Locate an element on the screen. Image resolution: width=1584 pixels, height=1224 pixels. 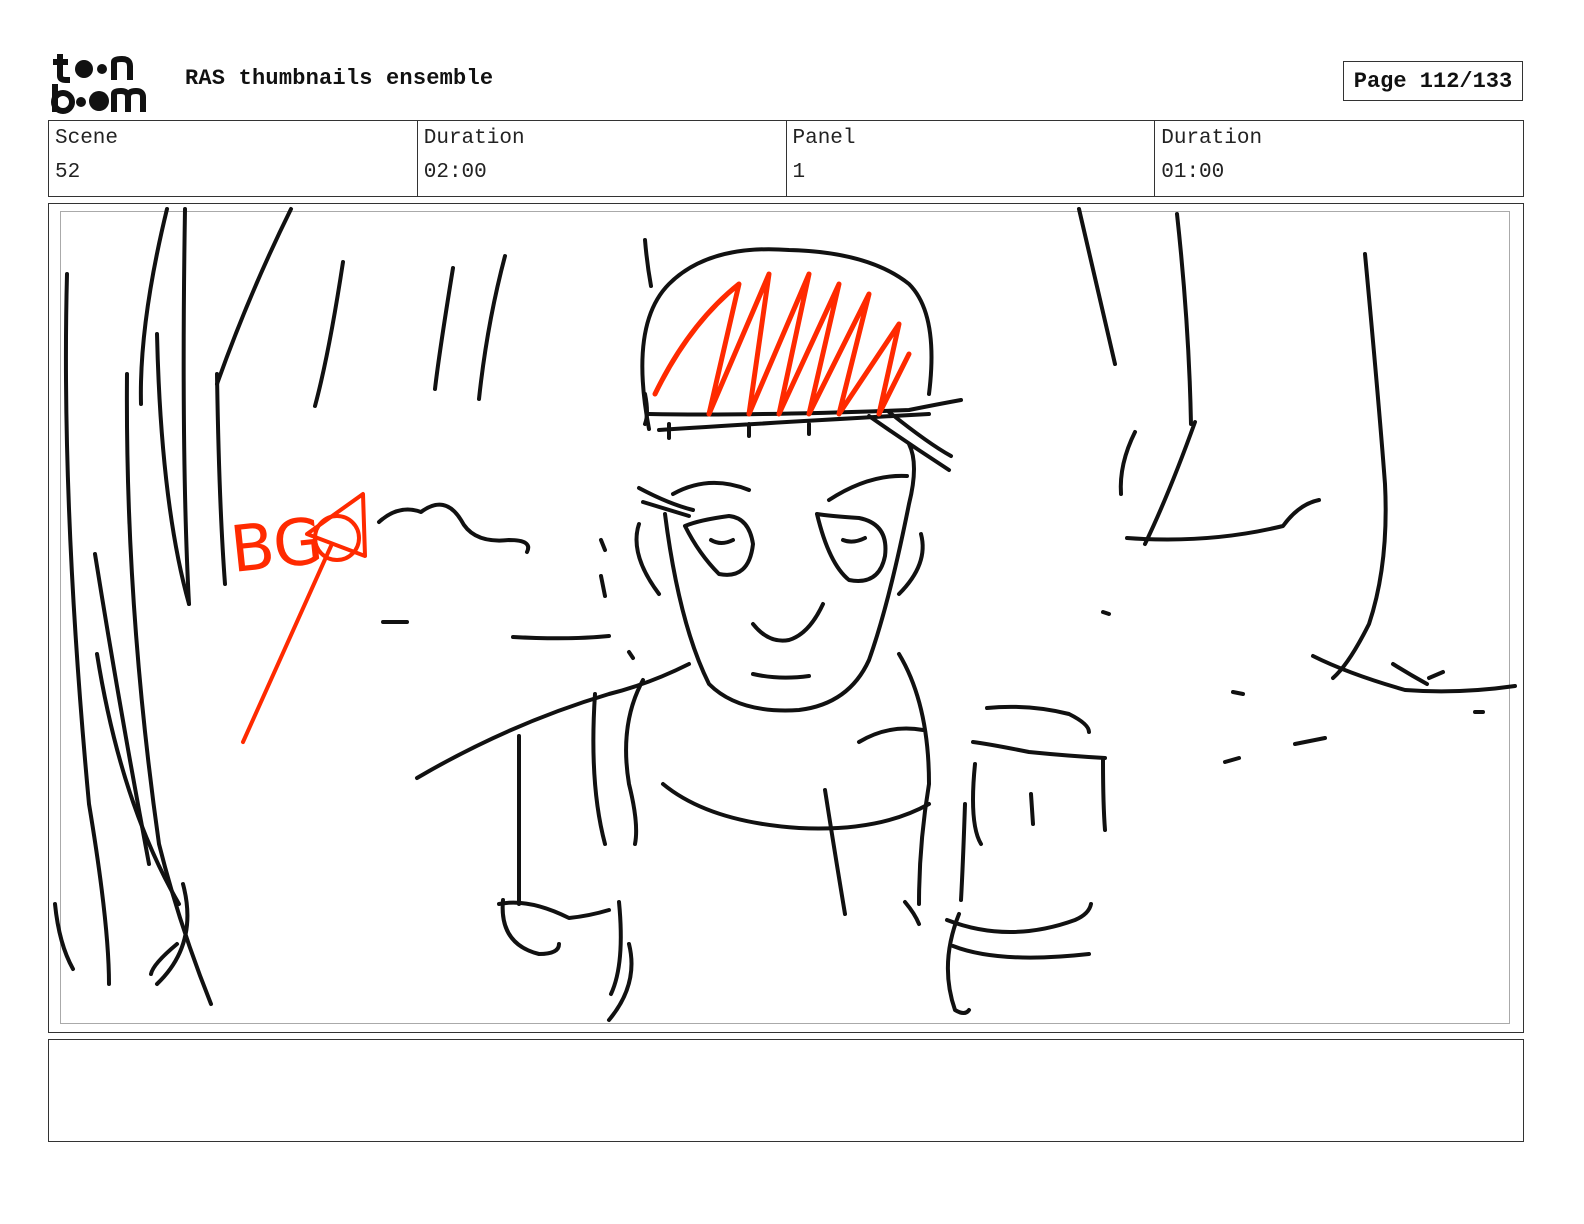
scene-duration-cell: Duration 02:00 is located at coordinates (602, 158).